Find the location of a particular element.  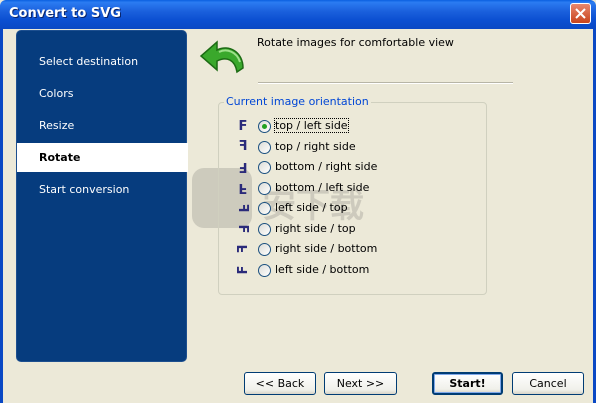

sidebar-item-colors: Colors is located at coordinates (102, 93).